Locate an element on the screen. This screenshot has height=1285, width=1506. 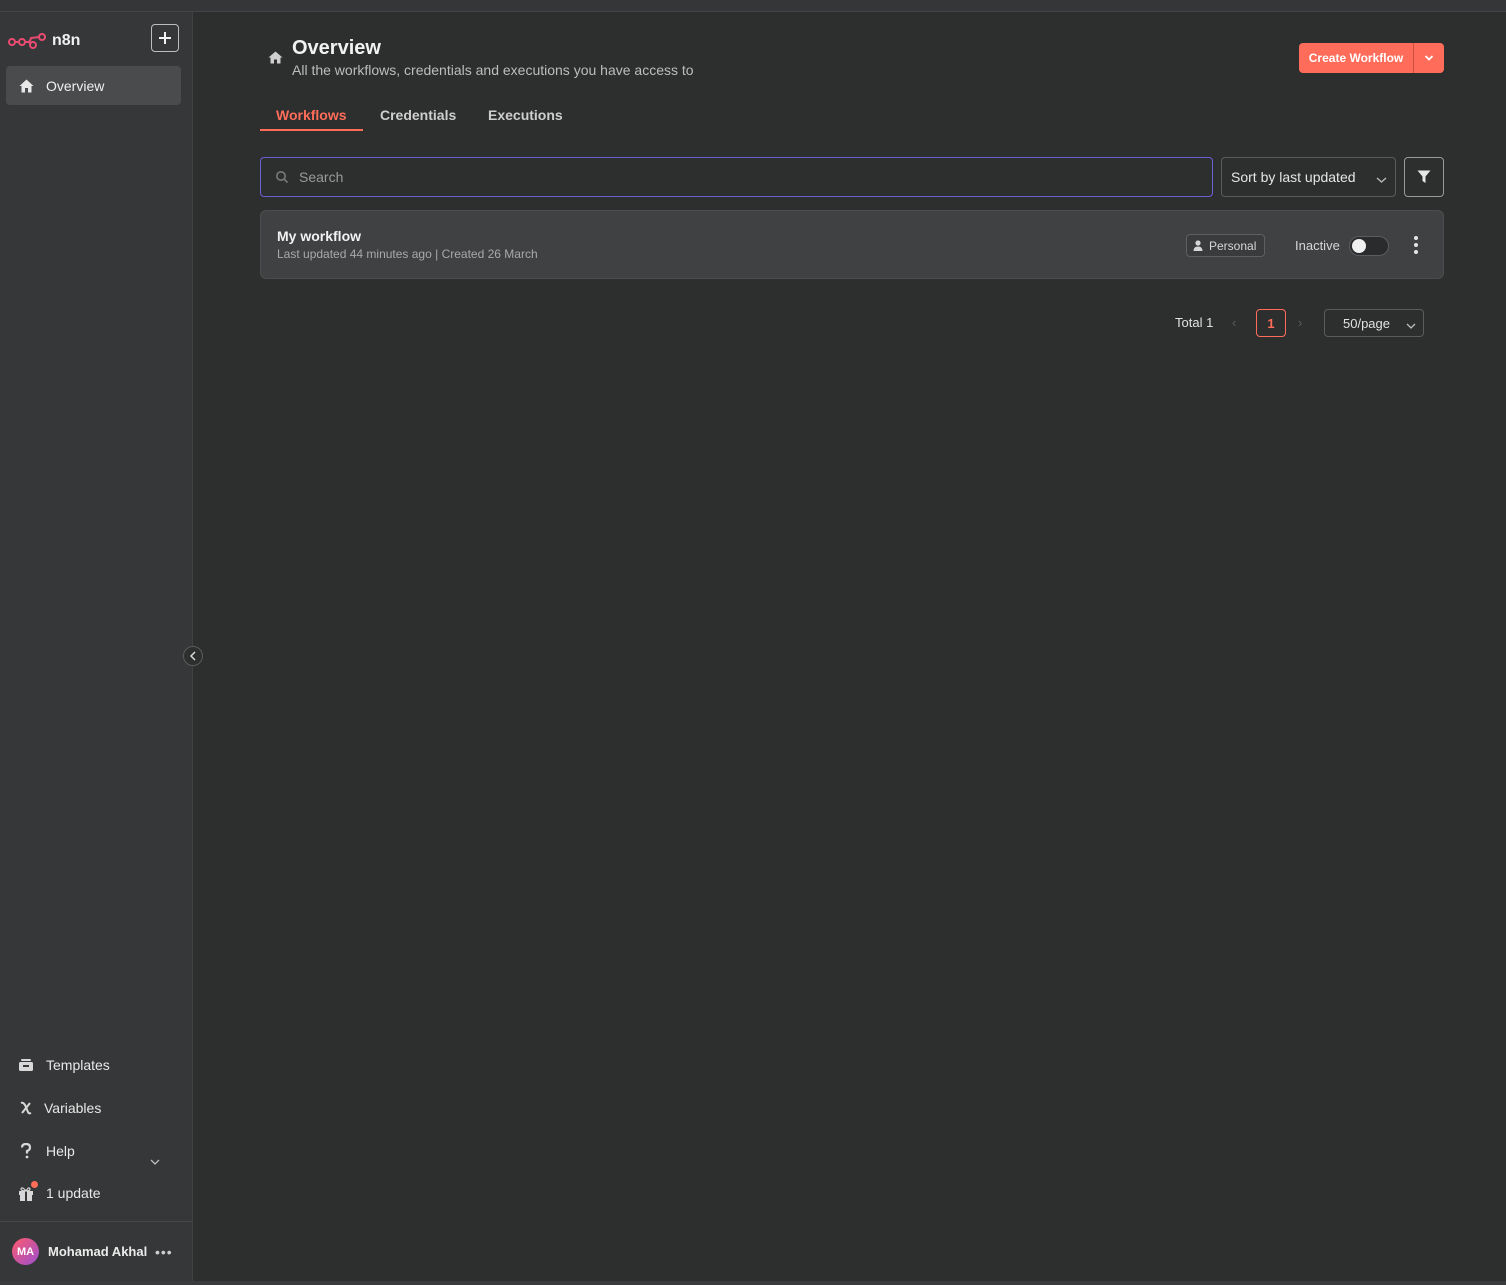
pagination-page-current: 1 is located at coordinates (1271, 323).